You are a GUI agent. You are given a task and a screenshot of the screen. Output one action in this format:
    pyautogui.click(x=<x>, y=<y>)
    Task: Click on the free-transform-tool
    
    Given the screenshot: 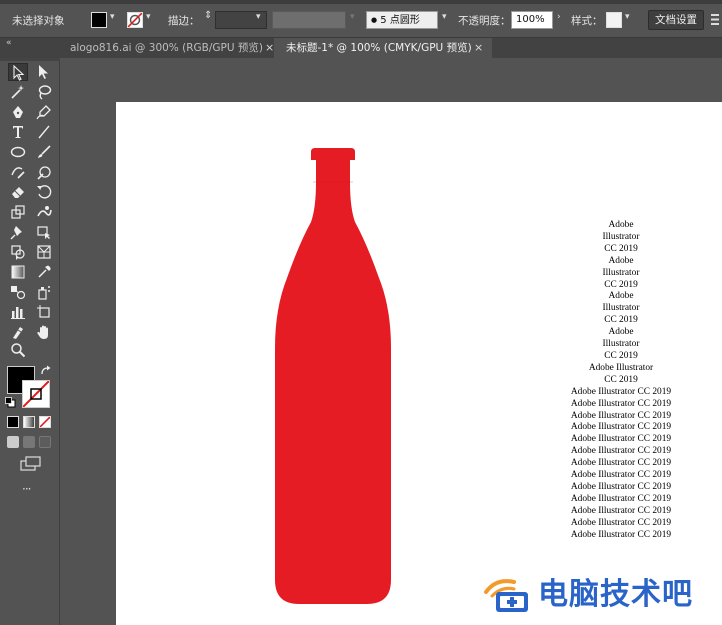 What is the action you would take?
    pyautogui.click(x=44, y=232)
    